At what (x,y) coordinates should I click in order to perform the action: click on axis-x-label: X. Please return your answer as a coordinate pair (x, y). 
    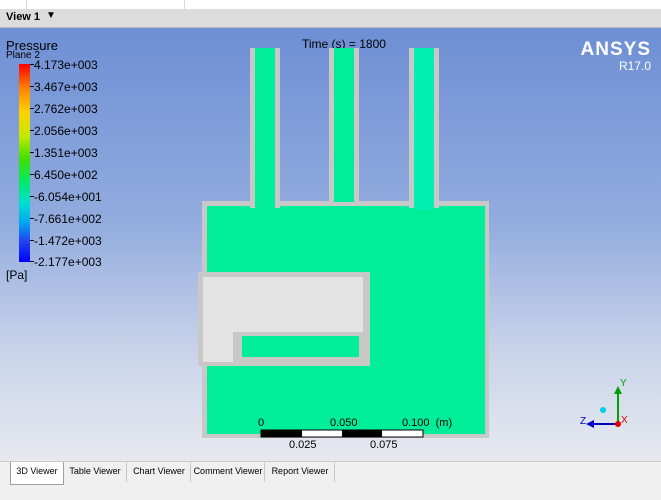
    Looking at the image, I should click on (624, 420).